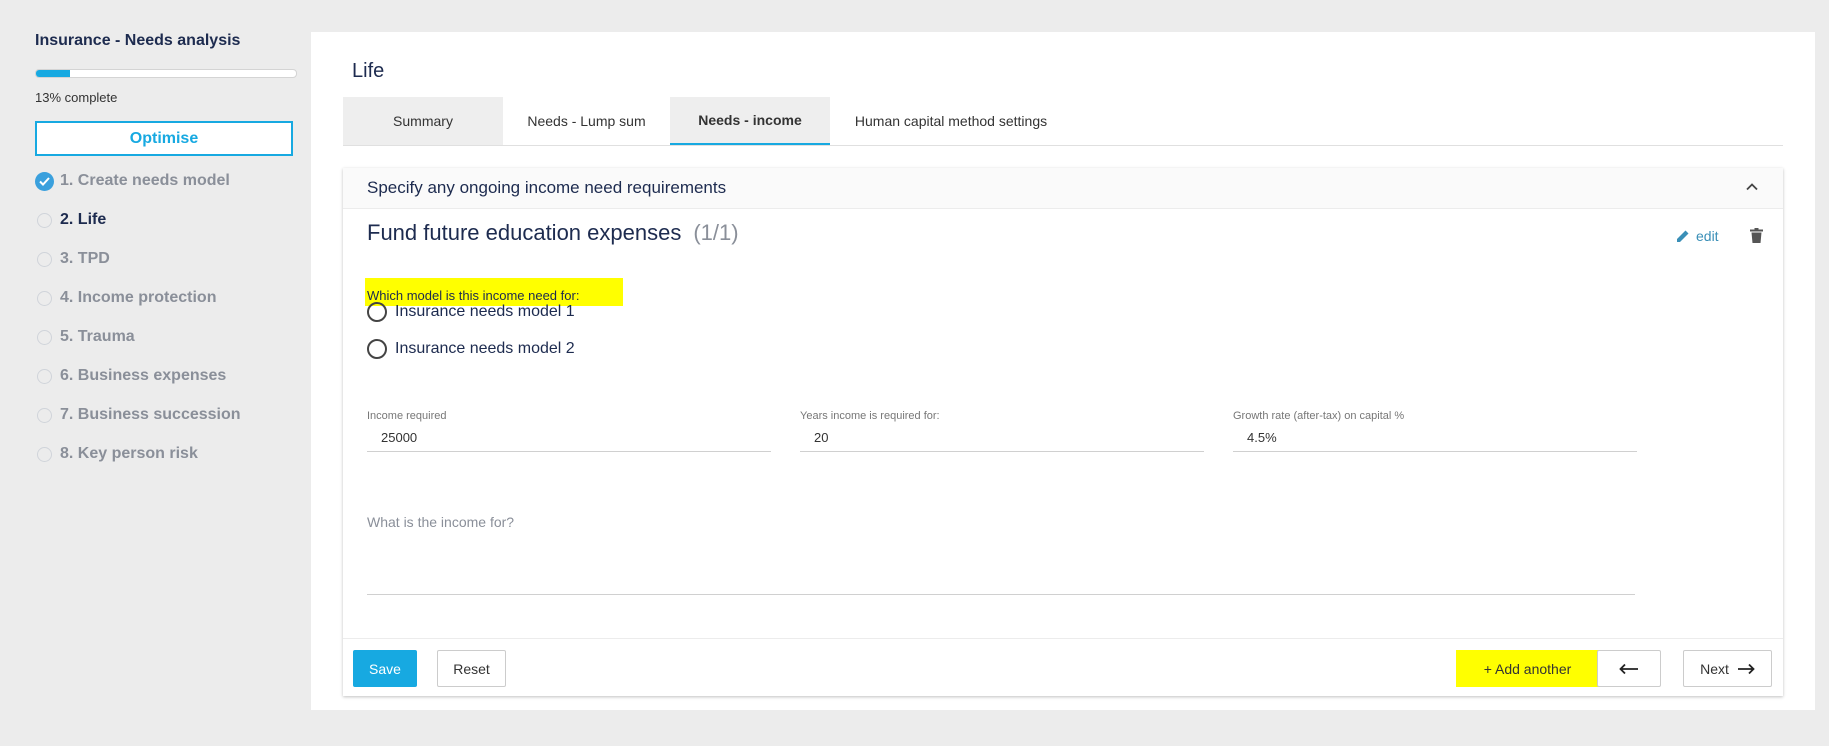 This screenshot has width=1829, height=746. I want to click on step-label: 7. Business succession, so click(150, 414).